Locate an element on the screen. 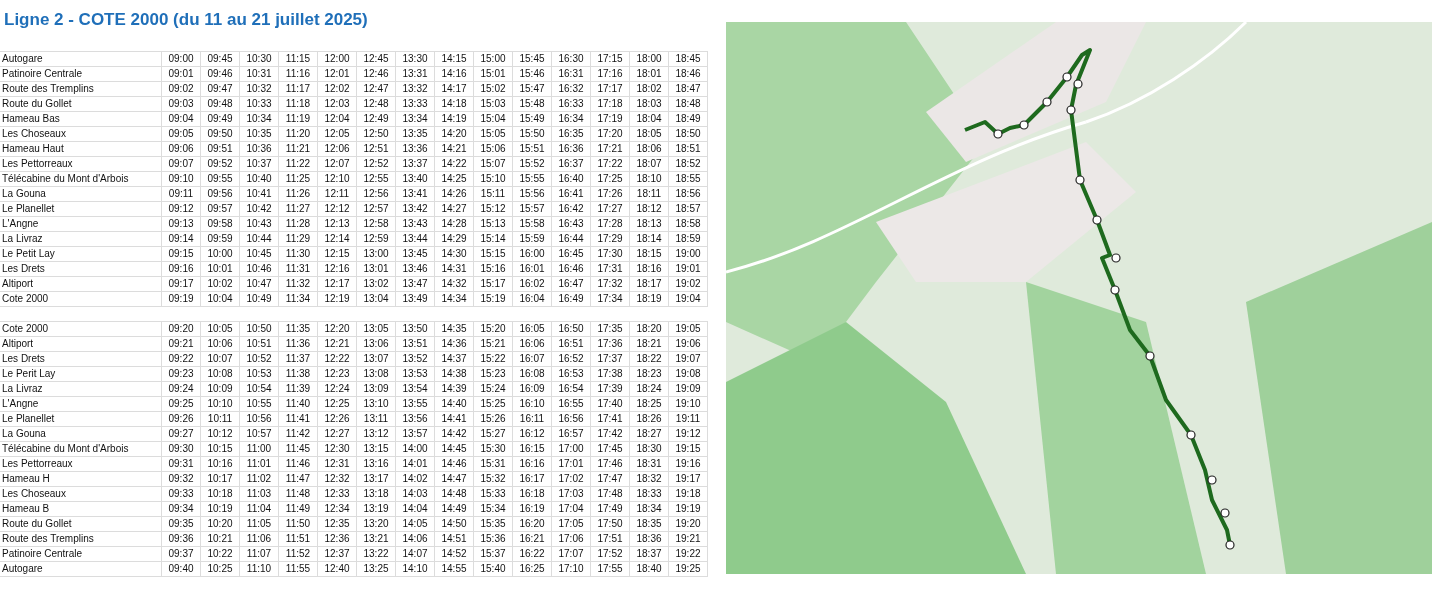  time-cell: 17:20 is located at coordinates (610, 134).